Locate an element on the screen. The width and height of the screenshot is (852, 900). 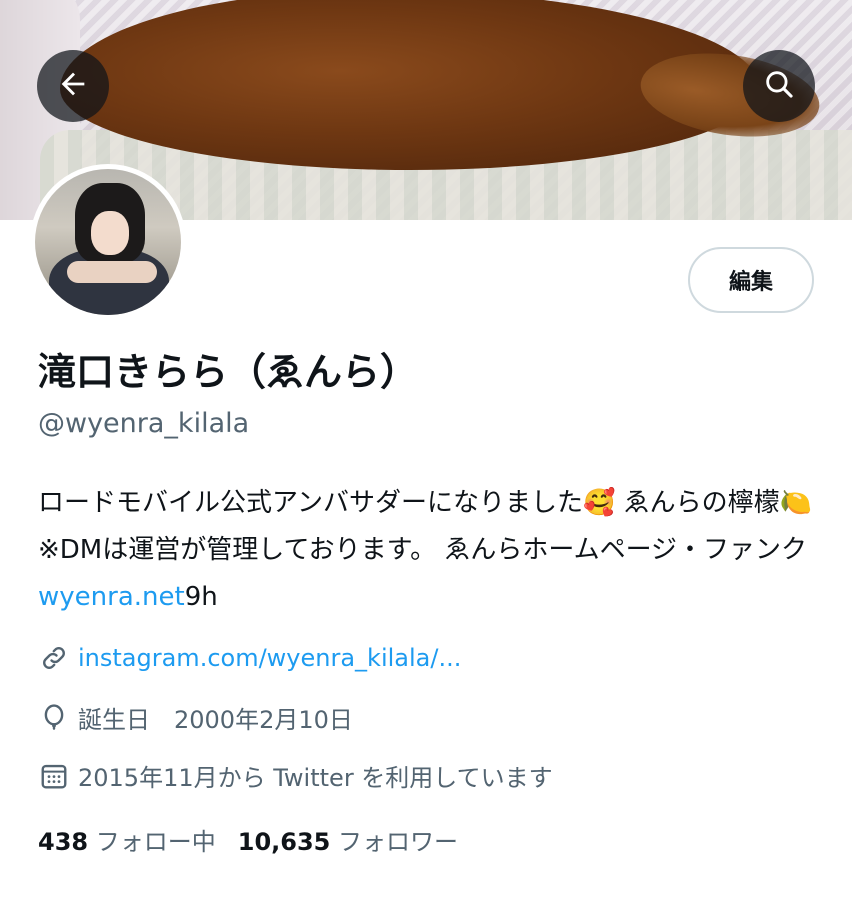
following-link: 438 フォロー中 is located at coordinates (127, 842).